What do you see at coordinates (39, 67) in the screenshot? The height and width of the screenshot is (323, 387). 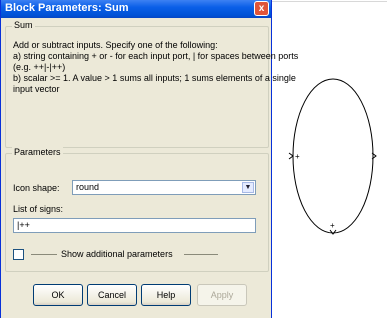 I see `description-line: (e.g. ++|-|++)` at bounding box center [39, 67].